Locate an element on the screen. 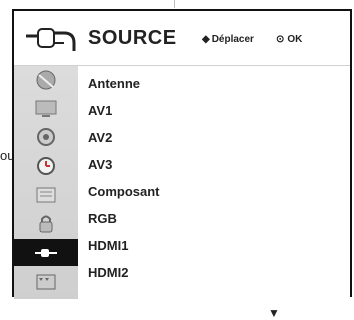  move-hint: ◆ Déplacer is located at coordinates (228, 39).